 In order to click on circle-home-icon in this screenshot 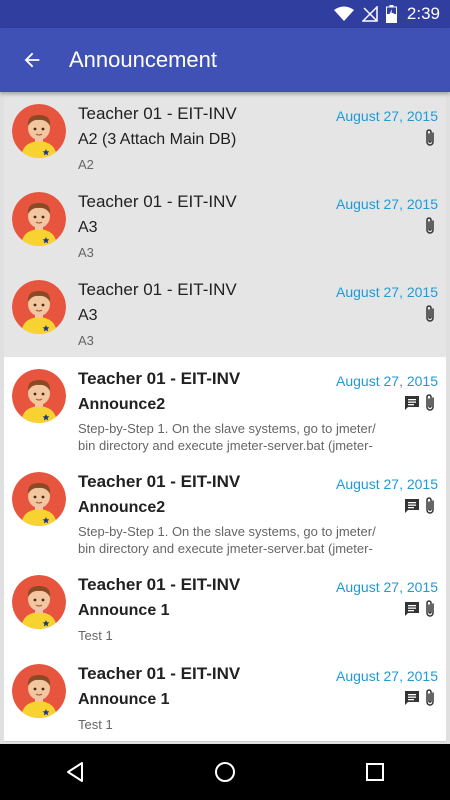, I will do `click(225, 772)`.